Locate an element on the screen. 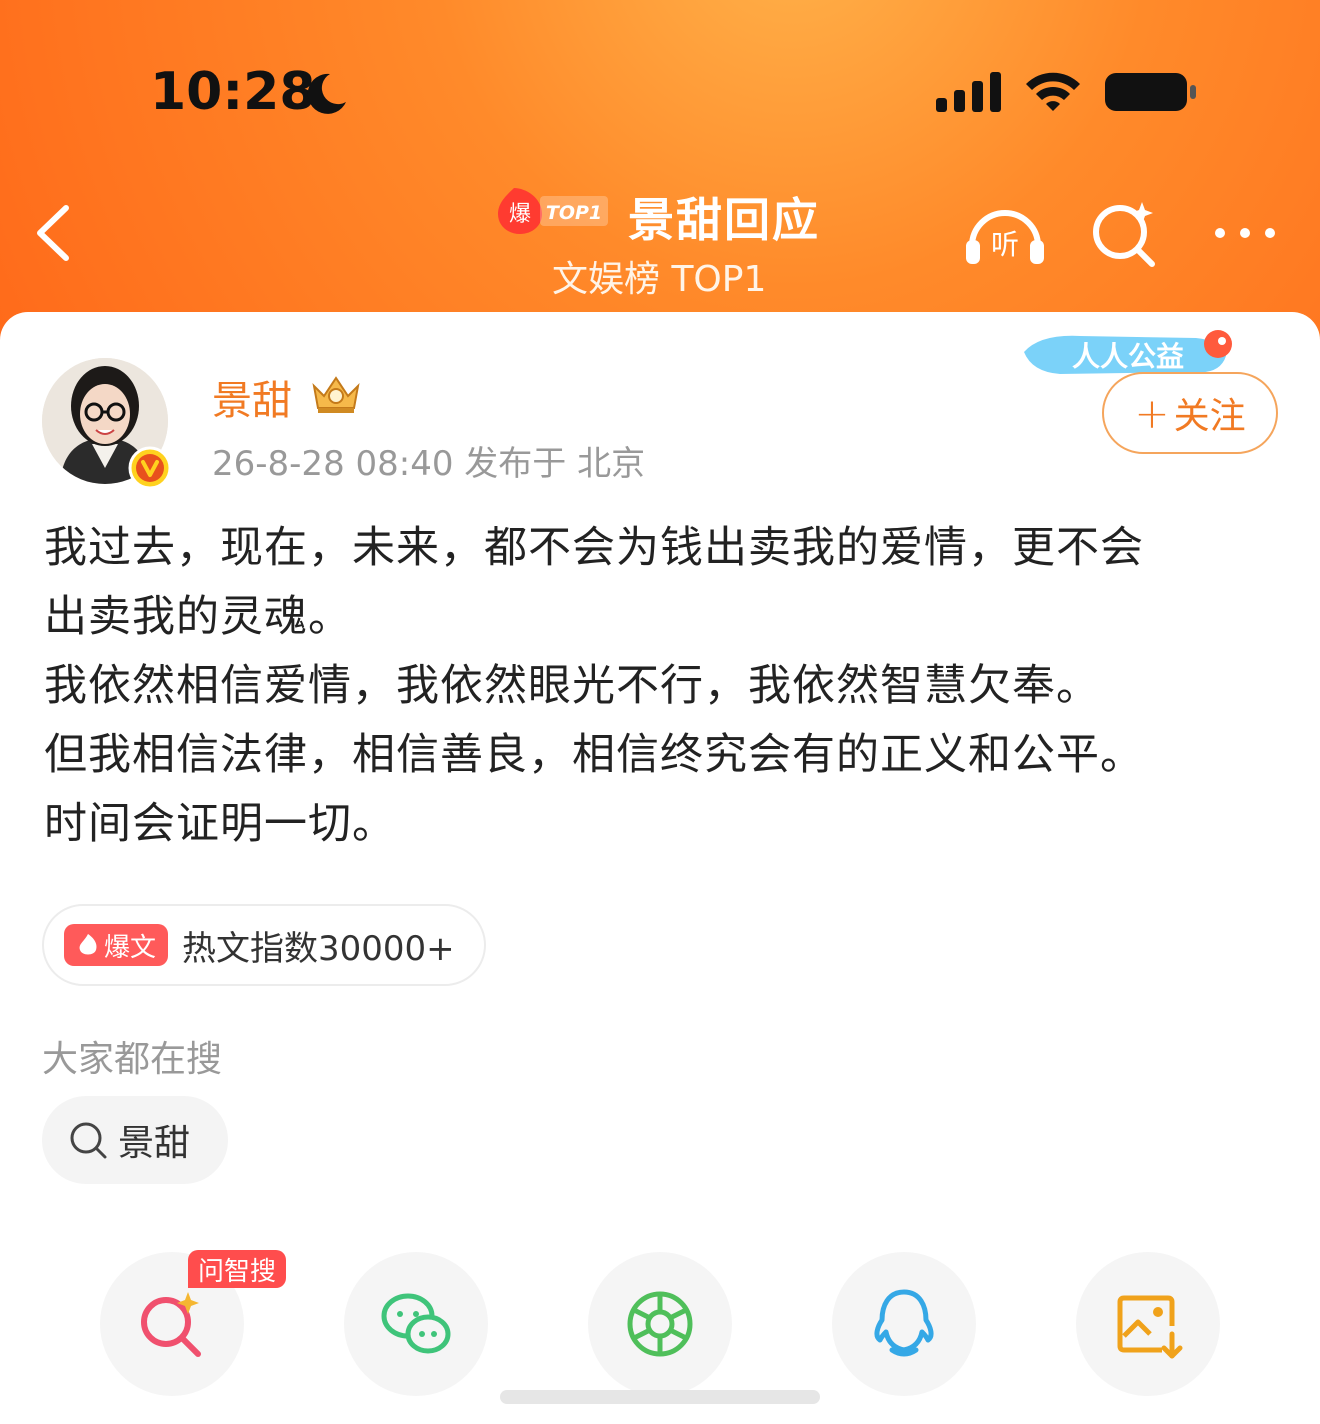 The width and height of the screenshot is (1320, 1424). crown-icon is located at coordinates (336, 394).